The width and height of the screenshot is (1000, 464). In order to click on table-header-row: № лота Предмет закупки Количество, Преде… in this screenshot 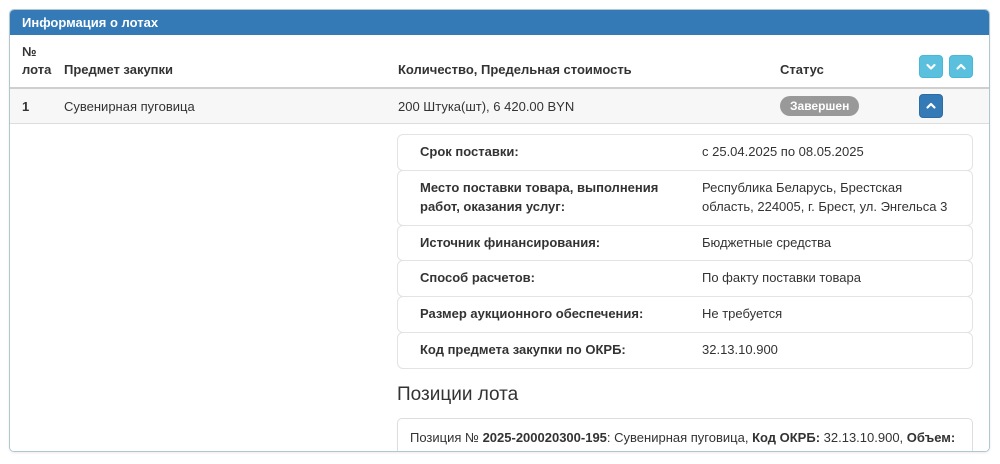, I will do `click(499, 62)`.